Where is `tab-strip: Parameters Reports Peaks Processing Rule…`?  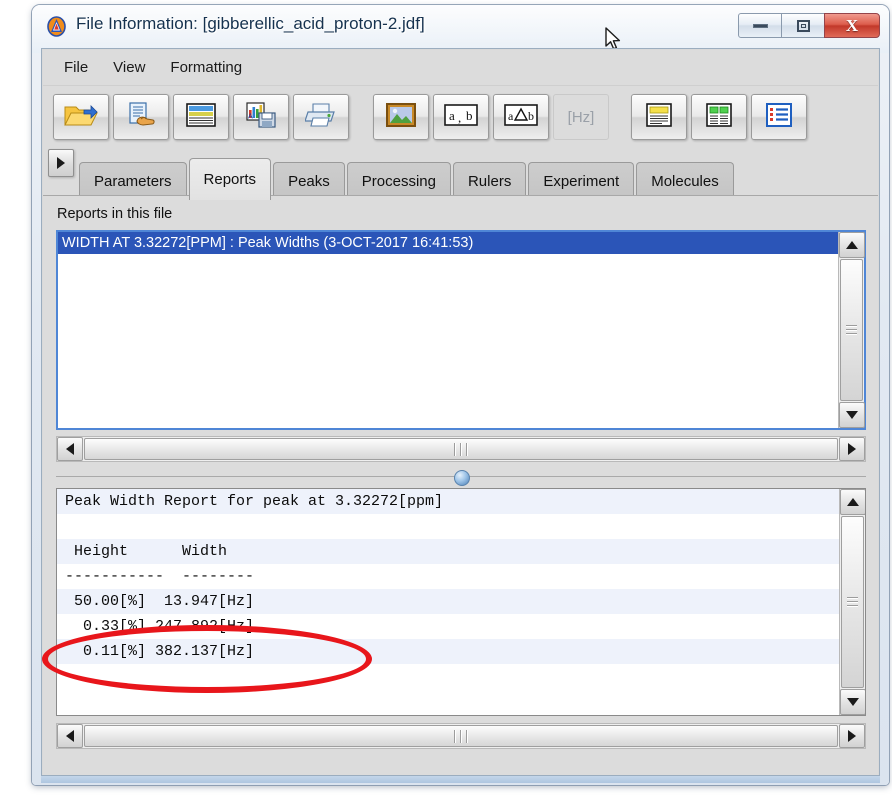
tab-strip: Parameters Reports Peaks Processing Rule… is located at coordinates (460, 174).